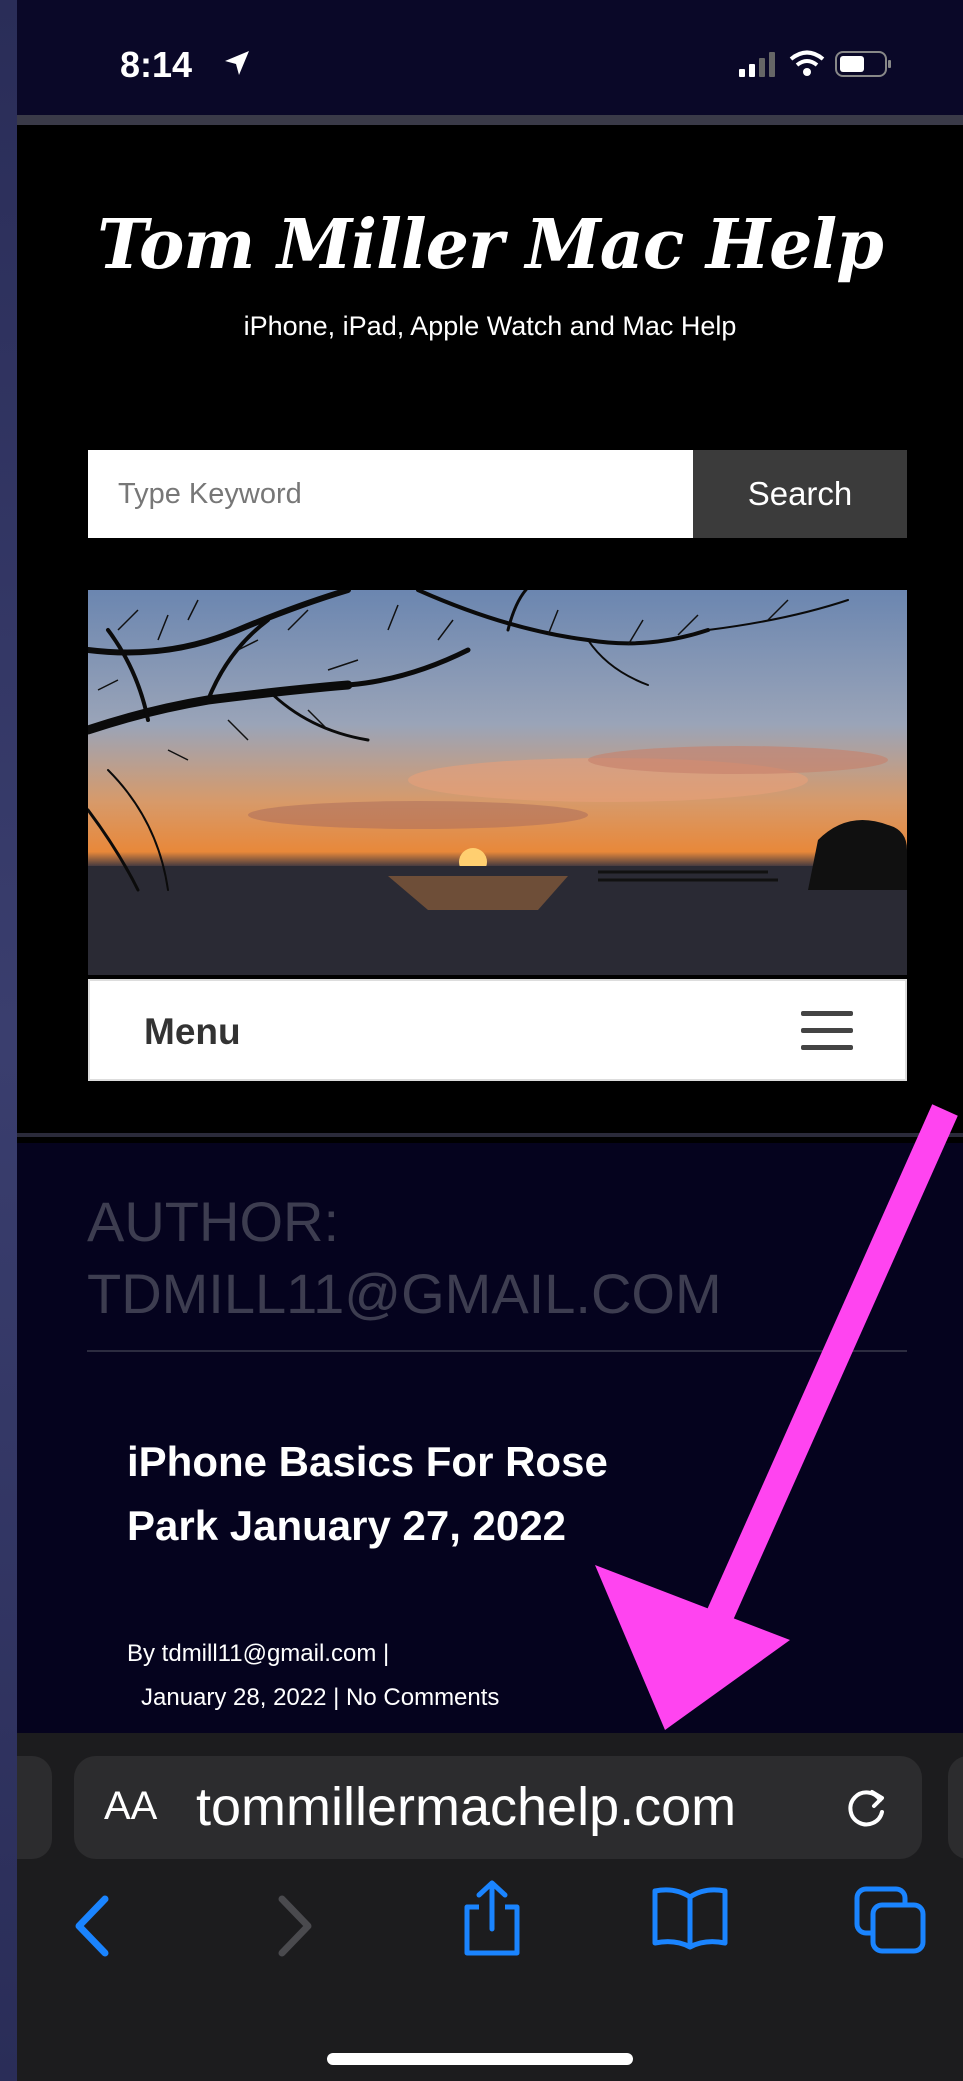 The width and height of the screenshot is (963, 2081). Describe the element at coordinates (34, 1807) in the screenshot. I see `previous-tab-preview` at that location.